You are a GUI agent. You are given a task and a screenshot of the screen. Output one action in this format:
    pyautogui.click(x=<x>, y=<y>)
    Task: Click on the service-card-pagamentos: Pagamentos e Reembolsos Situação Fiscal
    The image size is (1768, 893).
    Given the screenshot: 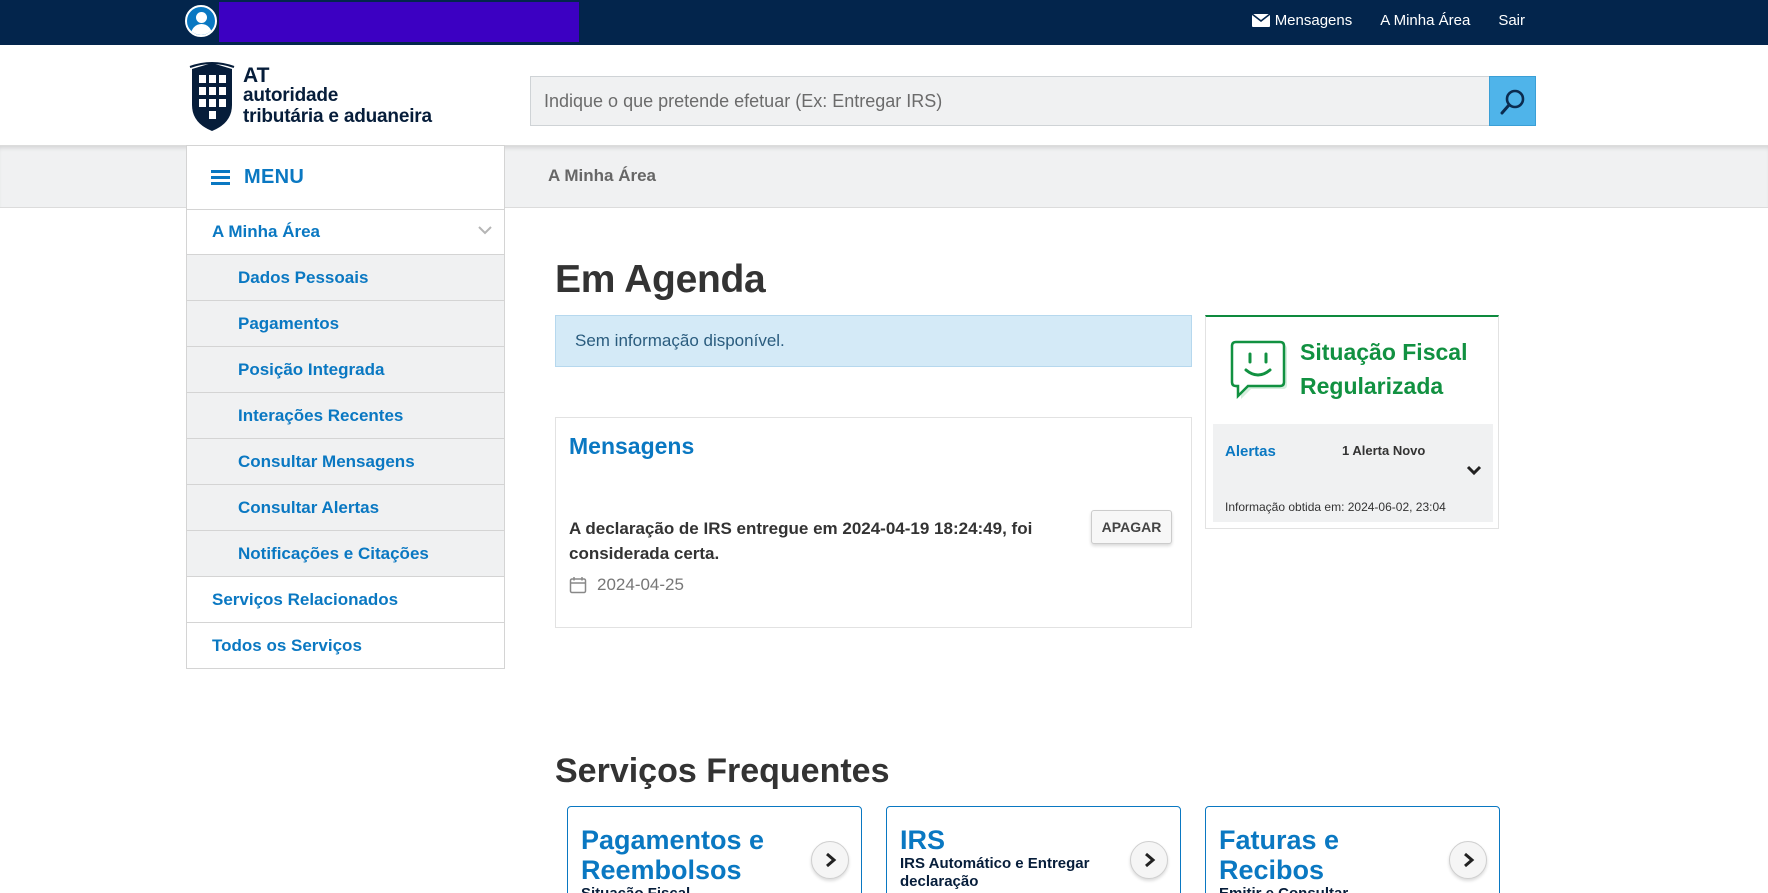 What is the action you would take?
    pyautogui.click(x=714, y=849)
    